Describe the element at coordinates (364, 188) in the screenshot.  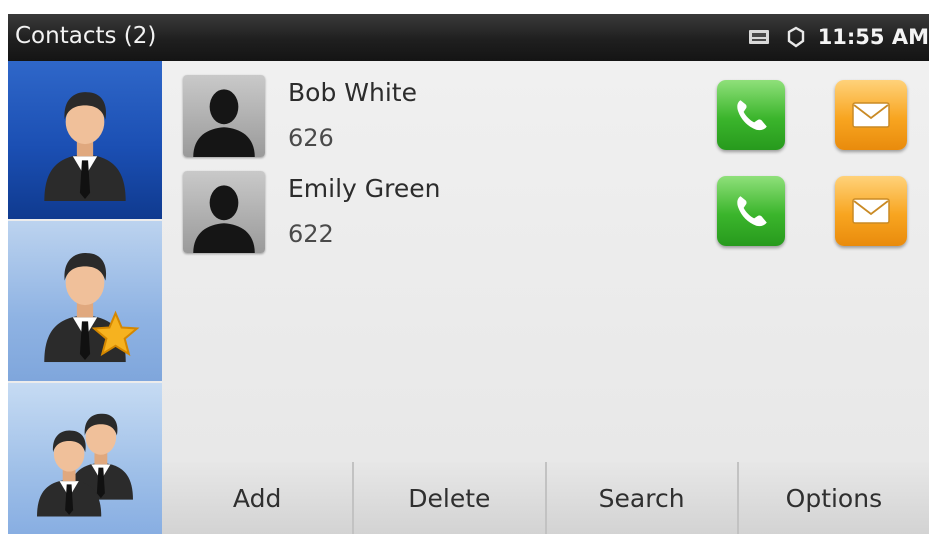
I see `contact-name: Emily Green` at that location.